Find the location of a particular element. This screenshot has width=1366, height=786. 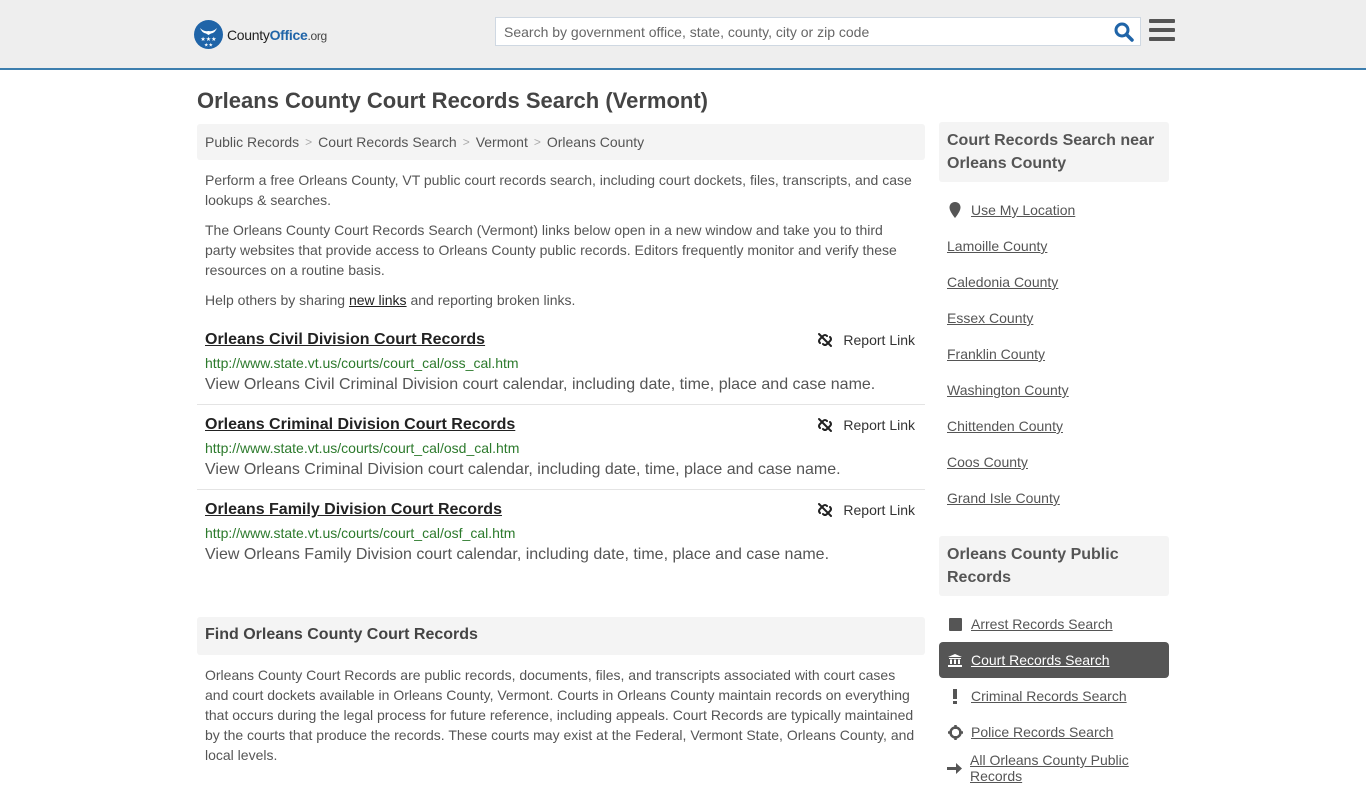

sidebar-item-all-public-records: All Orleans County Public Records is located at coordinates (1054, 768).